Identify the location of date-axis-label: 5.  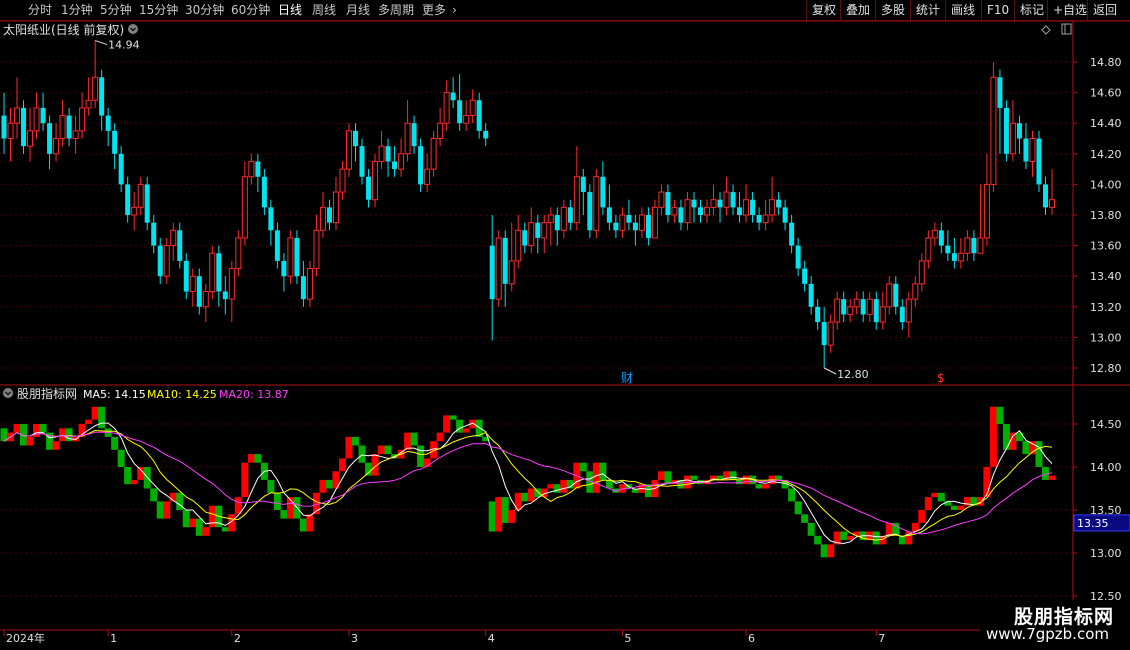
(627, 638).